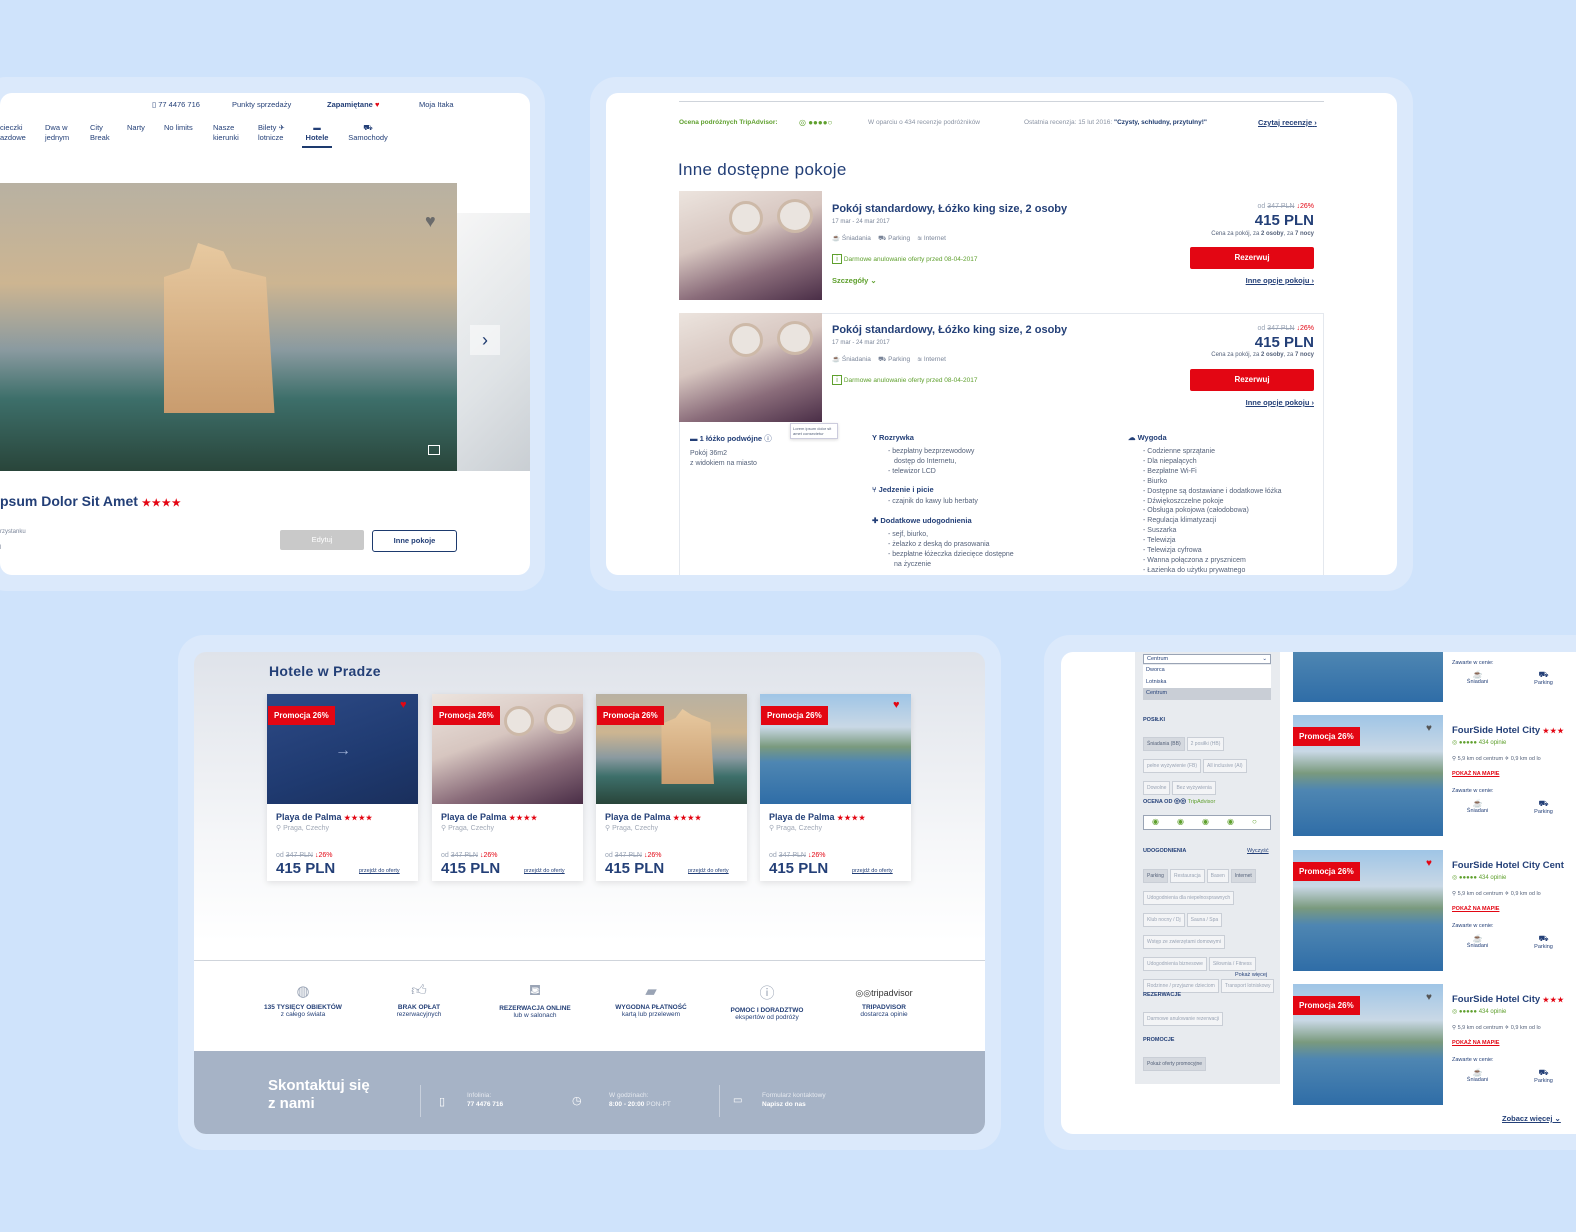 The height and width of the screenshot is (1232, 1576). What do you see at coordinates (856, 359) in the screenshot?
I see `feature-label: Śniadania` at bounding box center [856, 359].